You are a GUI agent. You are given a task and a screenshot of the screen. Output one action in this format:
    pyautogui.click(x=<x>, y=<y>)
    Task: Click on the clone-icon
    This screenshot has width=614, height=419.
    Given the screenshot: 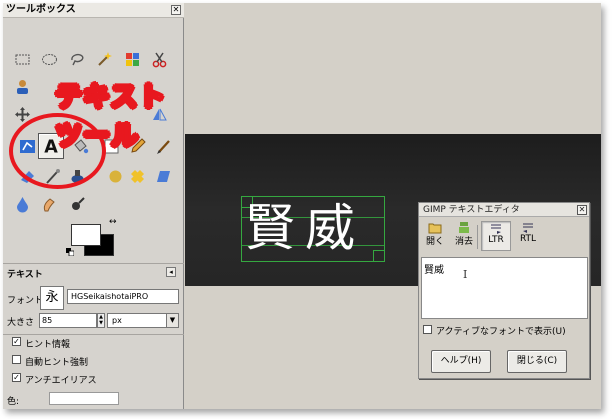 What is the action you would take?
    pyautogui.click(x=115, y=176)
    